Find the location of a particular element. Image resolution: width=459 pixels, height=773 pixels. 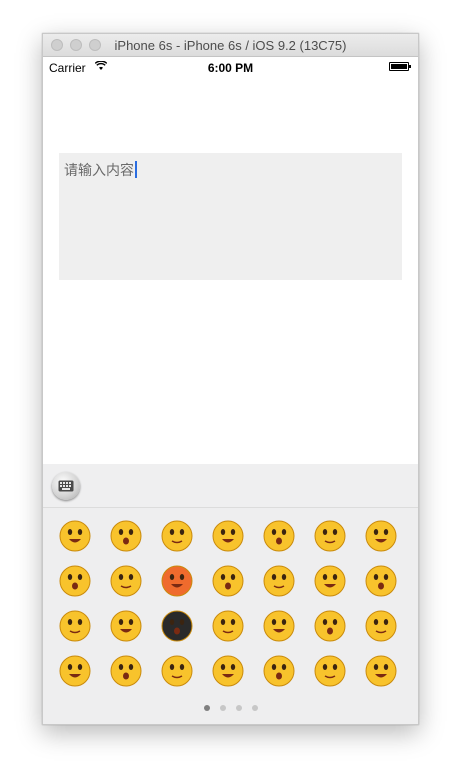

emoji-dizzy is located at coordinates (228, 536).